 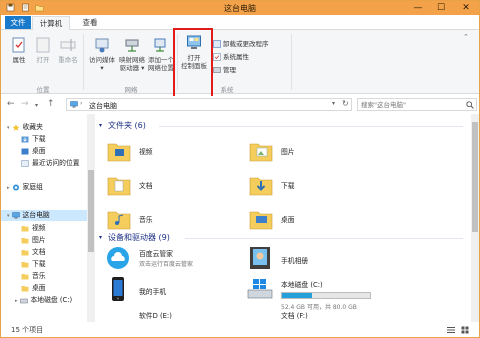 What do you see at coordinates (153, 292) in the screenshot?
I see `device-label-my-phone: 我的手机` at bounding box center [153, 292].